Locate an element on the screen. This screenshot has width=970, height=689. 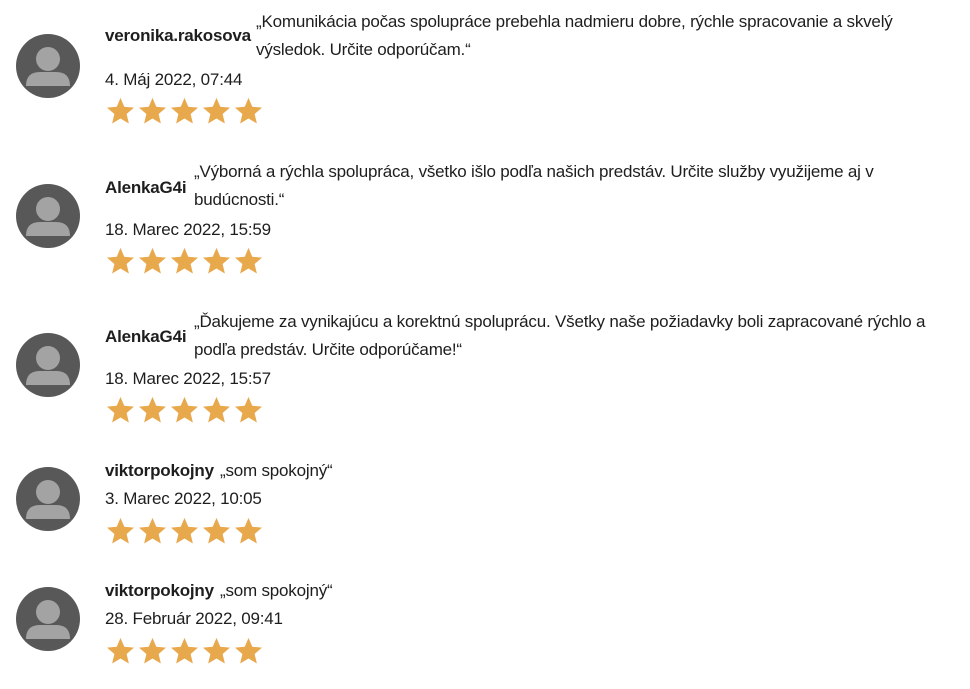
review-username: veronika.rakosova is located at coordinates (178, 36).